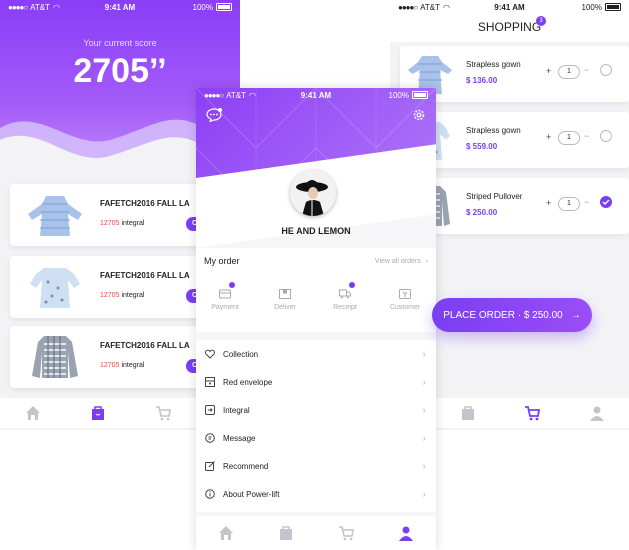  What do you see at coordinates (251, 494) in the screenshot?
I see `menu-label: About Power-lift` at bounding box center [251, 494].